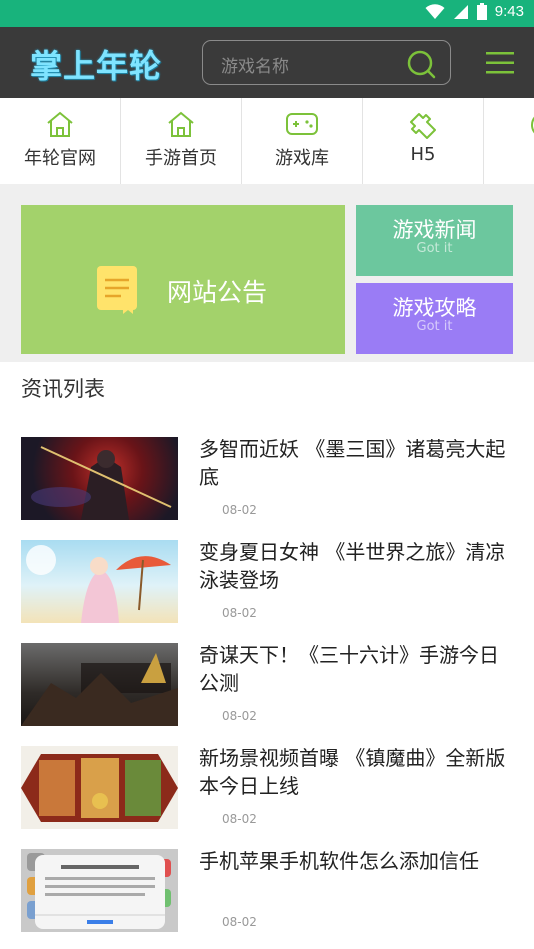 The height and width of the screenshot is (949, 534). Describe the element at coordinates (423, 154) in the screenshot. I see `nav-label: H5` at that location.